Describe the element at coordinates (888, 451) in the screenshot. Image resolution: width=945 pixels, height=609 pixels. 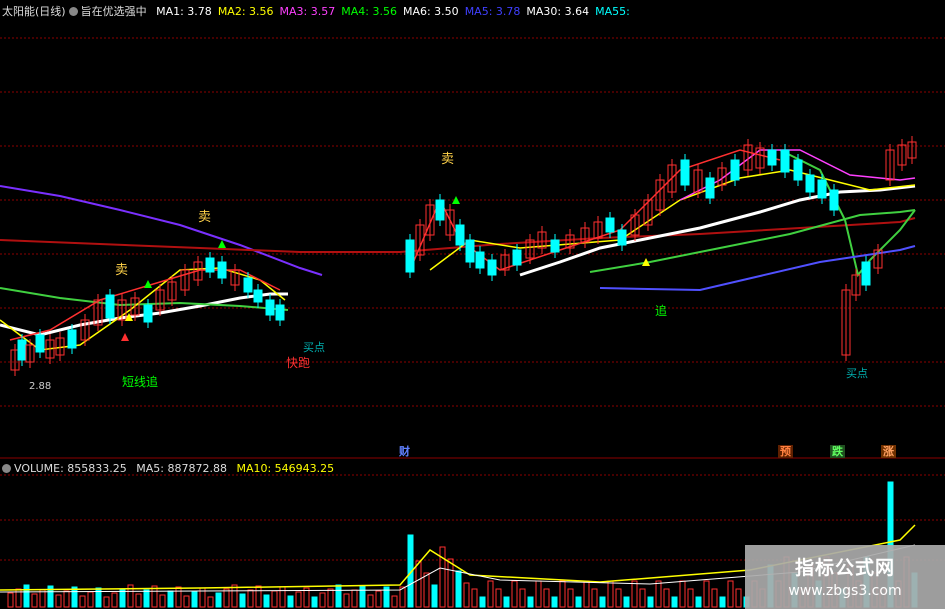
I see `event-tag-zhang: 涨` at that location.